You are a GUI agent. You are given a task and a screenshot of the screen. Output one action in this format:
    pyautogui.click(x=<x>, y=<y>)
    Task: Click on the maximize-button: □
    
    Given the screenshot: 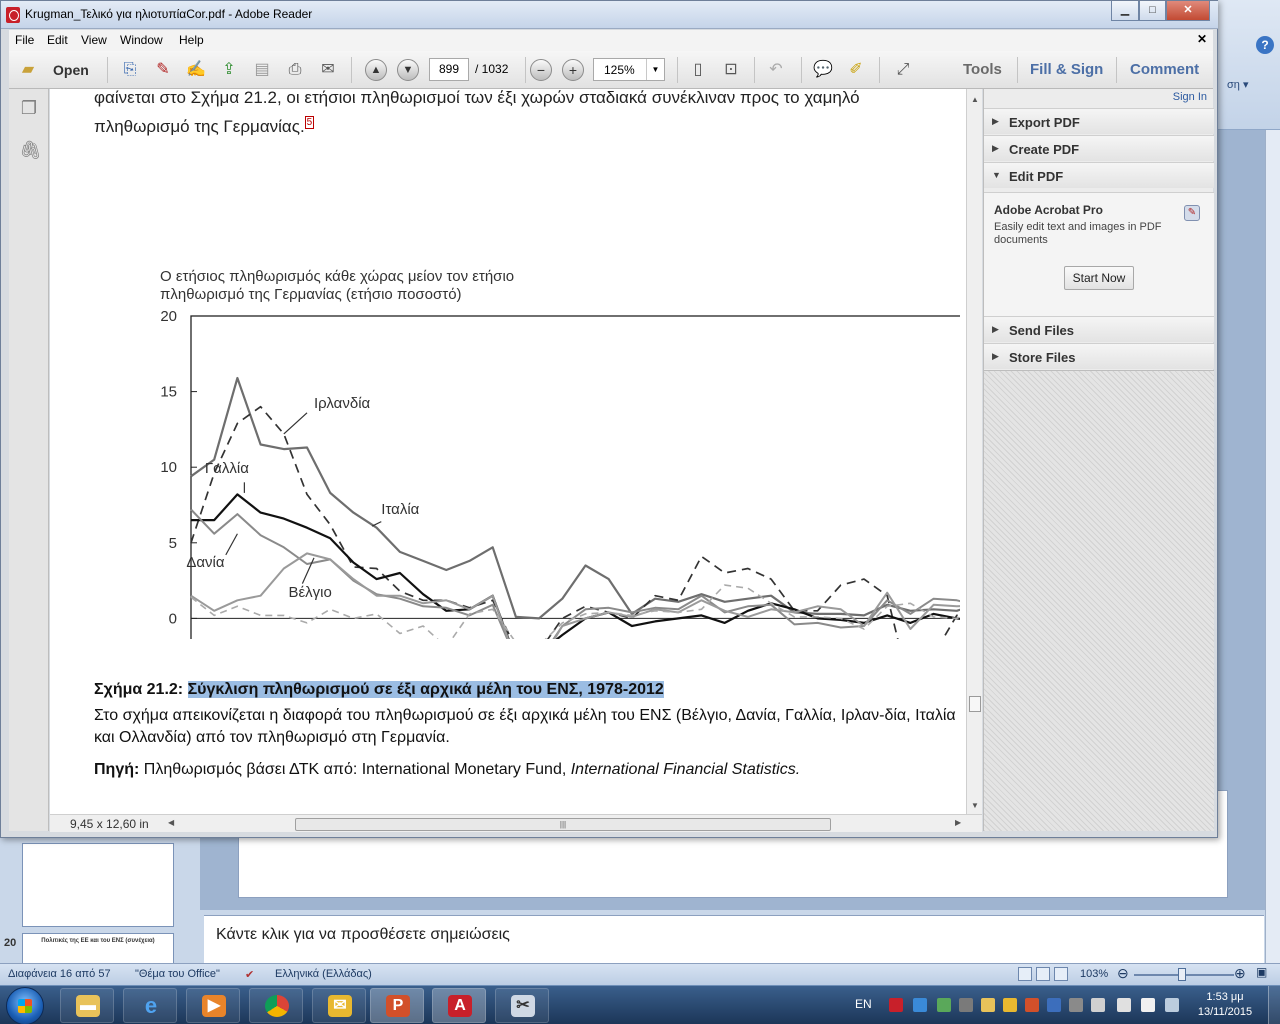 What is the action you would take?
    pyautogui.click(x=1152, y=11)
    